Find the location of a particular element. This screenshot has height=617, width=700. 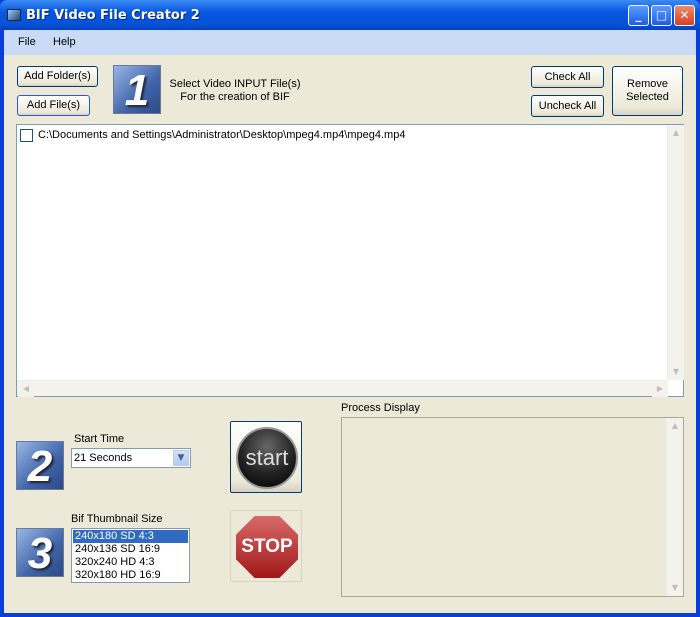

thumbnail-option: 320x240 HD 4:3 is located at coordinates (130, 562).